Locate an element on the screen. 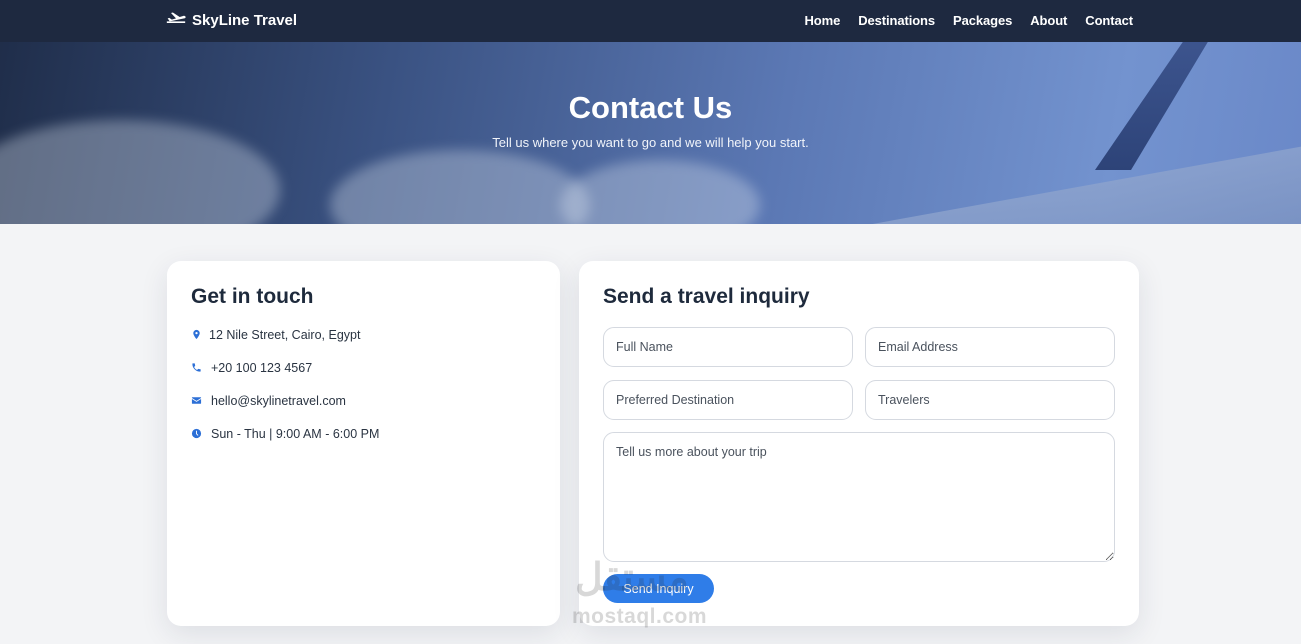  page-title: Contact Us is located at coordinates (650, 107).